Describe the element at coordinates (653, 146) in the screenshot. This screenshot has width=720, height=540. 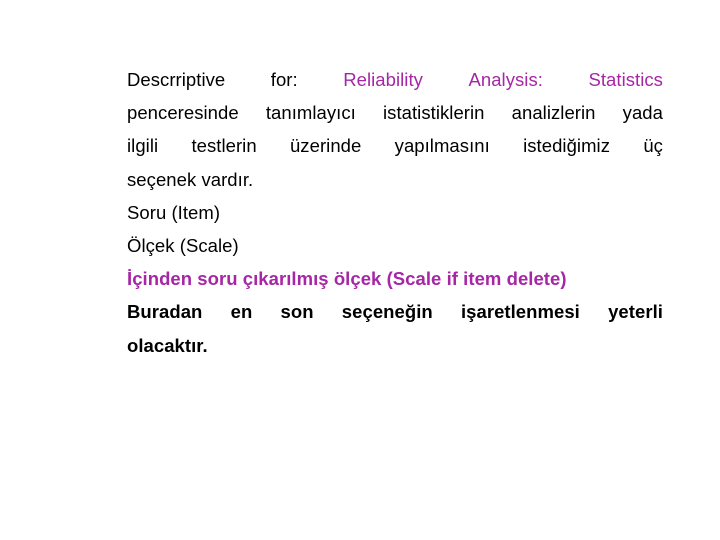
I see `word-uc: üç` at that location.